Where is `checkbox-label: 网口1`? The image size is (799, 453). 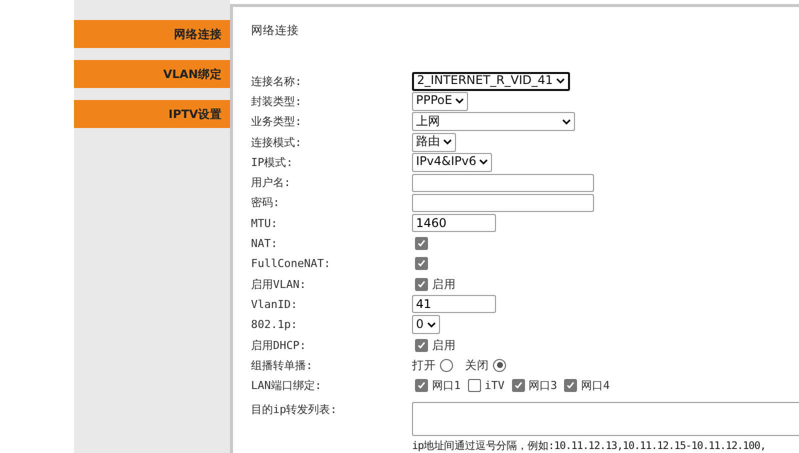 checkbox-label: 网口1 is located at coordinates (446, 386).